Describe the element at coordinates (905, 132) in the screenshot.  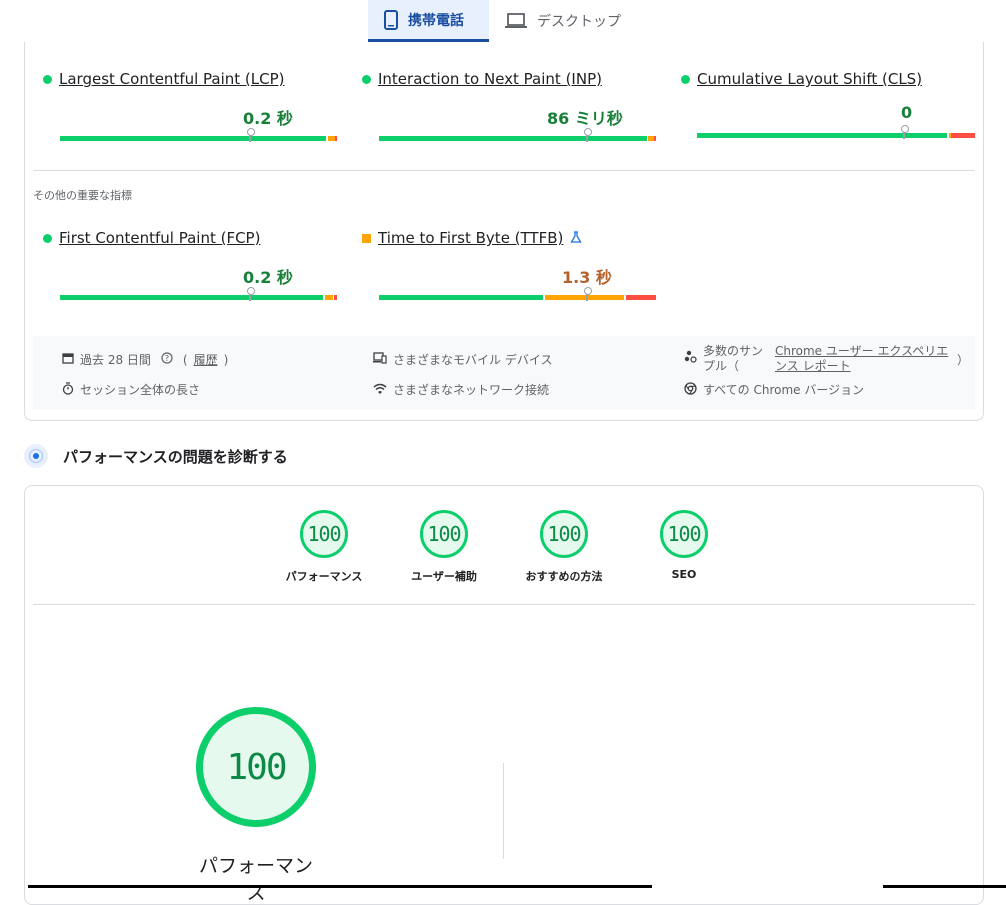
I see `metric-cls-marker` at that location.